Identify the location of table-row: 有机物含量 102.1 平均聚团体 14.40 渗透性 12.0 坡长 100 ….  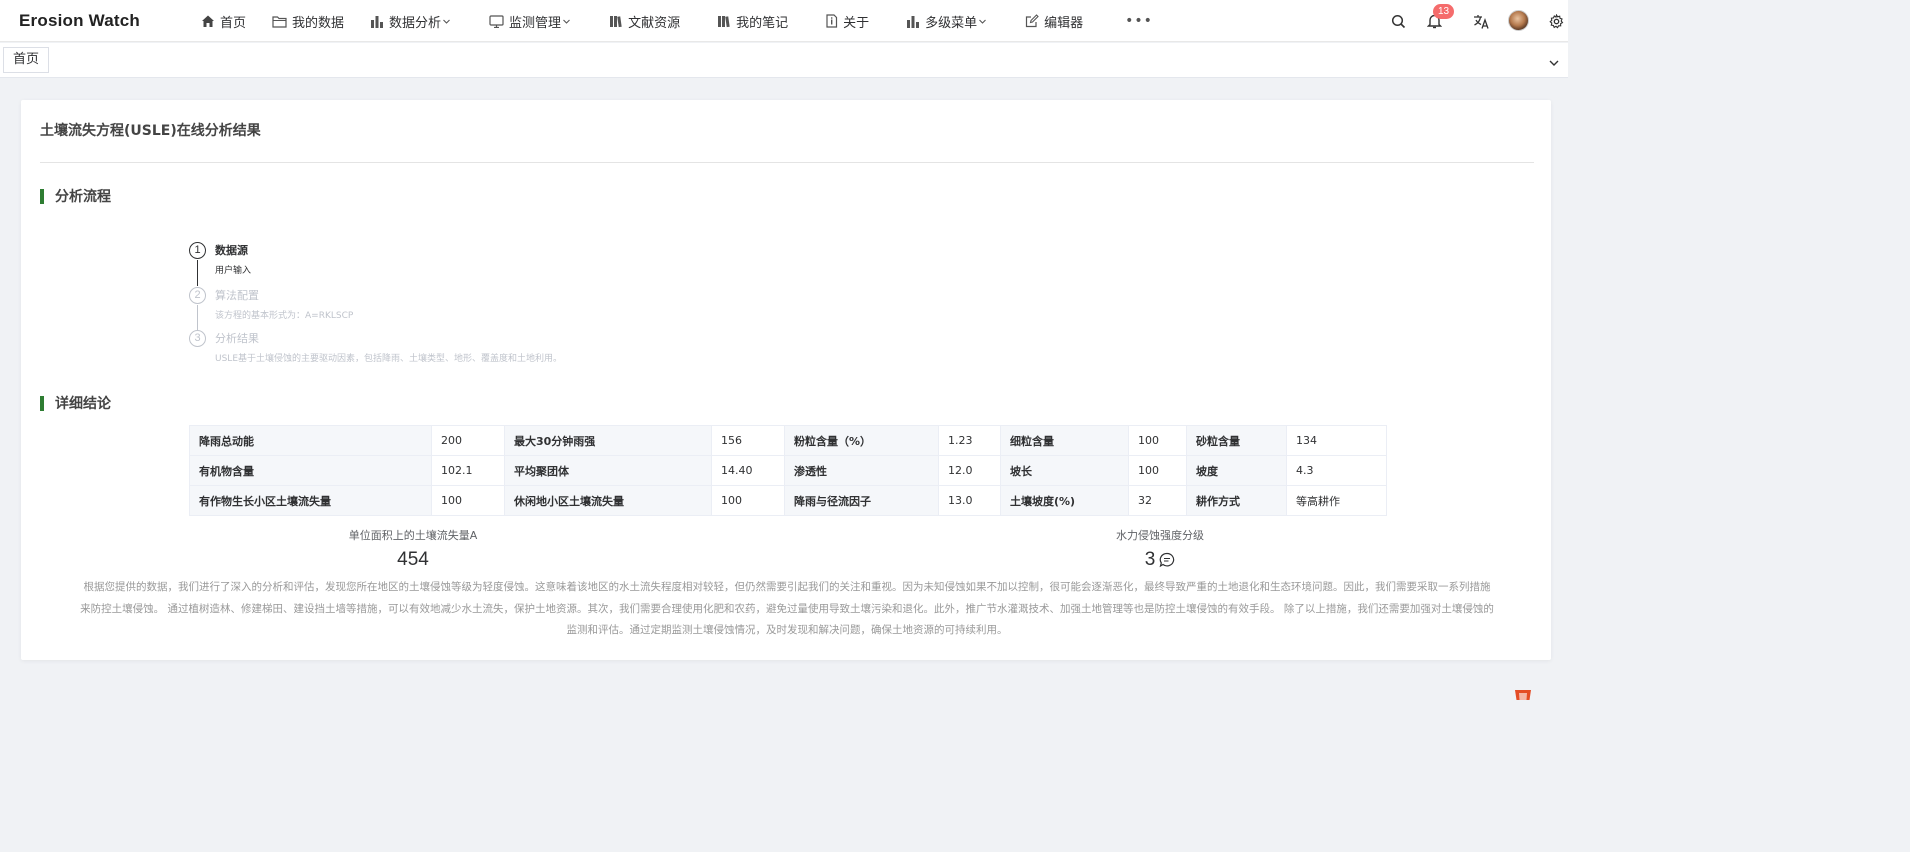
(788, 470).